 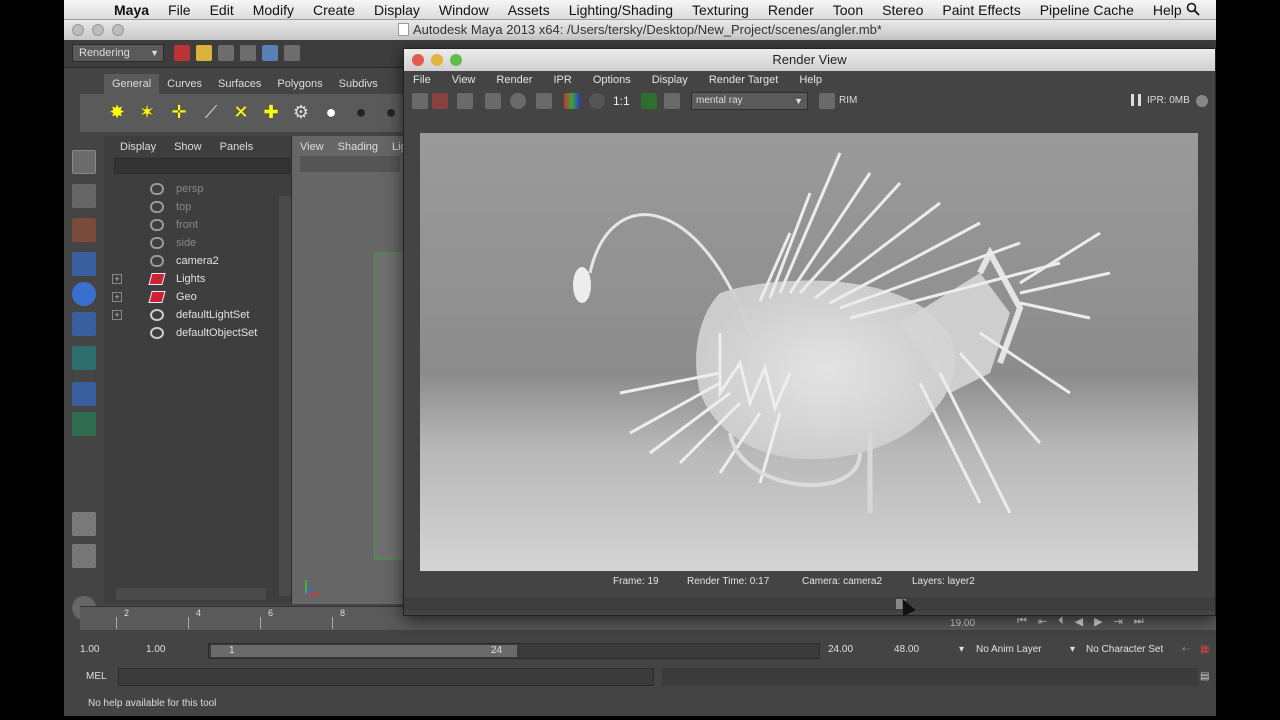 What do you see at coordinates (194, 315) in the screenshot?
I see `outliner-item-defaultlightset: + defaultLightSet` at bounding box center [194, 315].